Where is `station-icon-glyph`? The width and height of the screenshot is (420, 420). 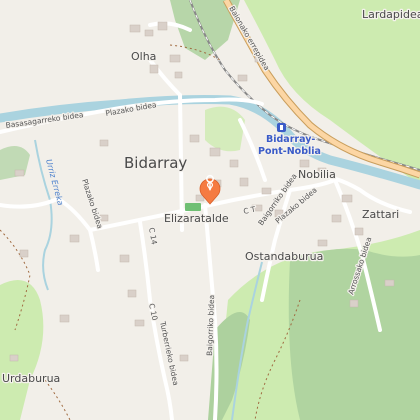 station-icon-glyph is located at coordinates (281, 127).